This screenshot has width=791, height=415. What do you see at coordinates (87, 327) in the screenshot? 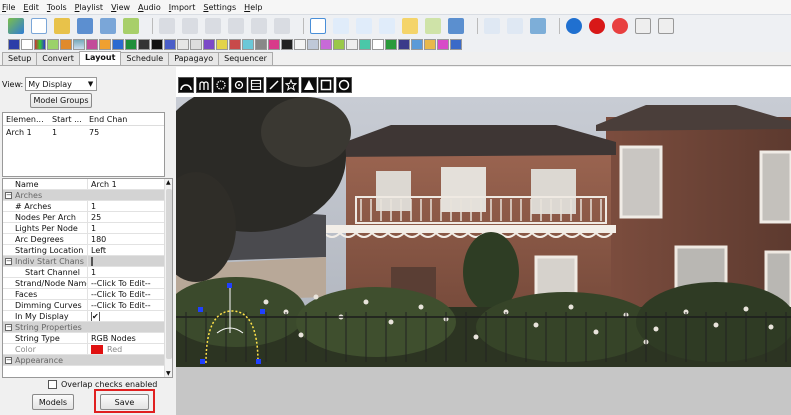
I see `property-category: − String Properties` at bounding box center [87, 327].